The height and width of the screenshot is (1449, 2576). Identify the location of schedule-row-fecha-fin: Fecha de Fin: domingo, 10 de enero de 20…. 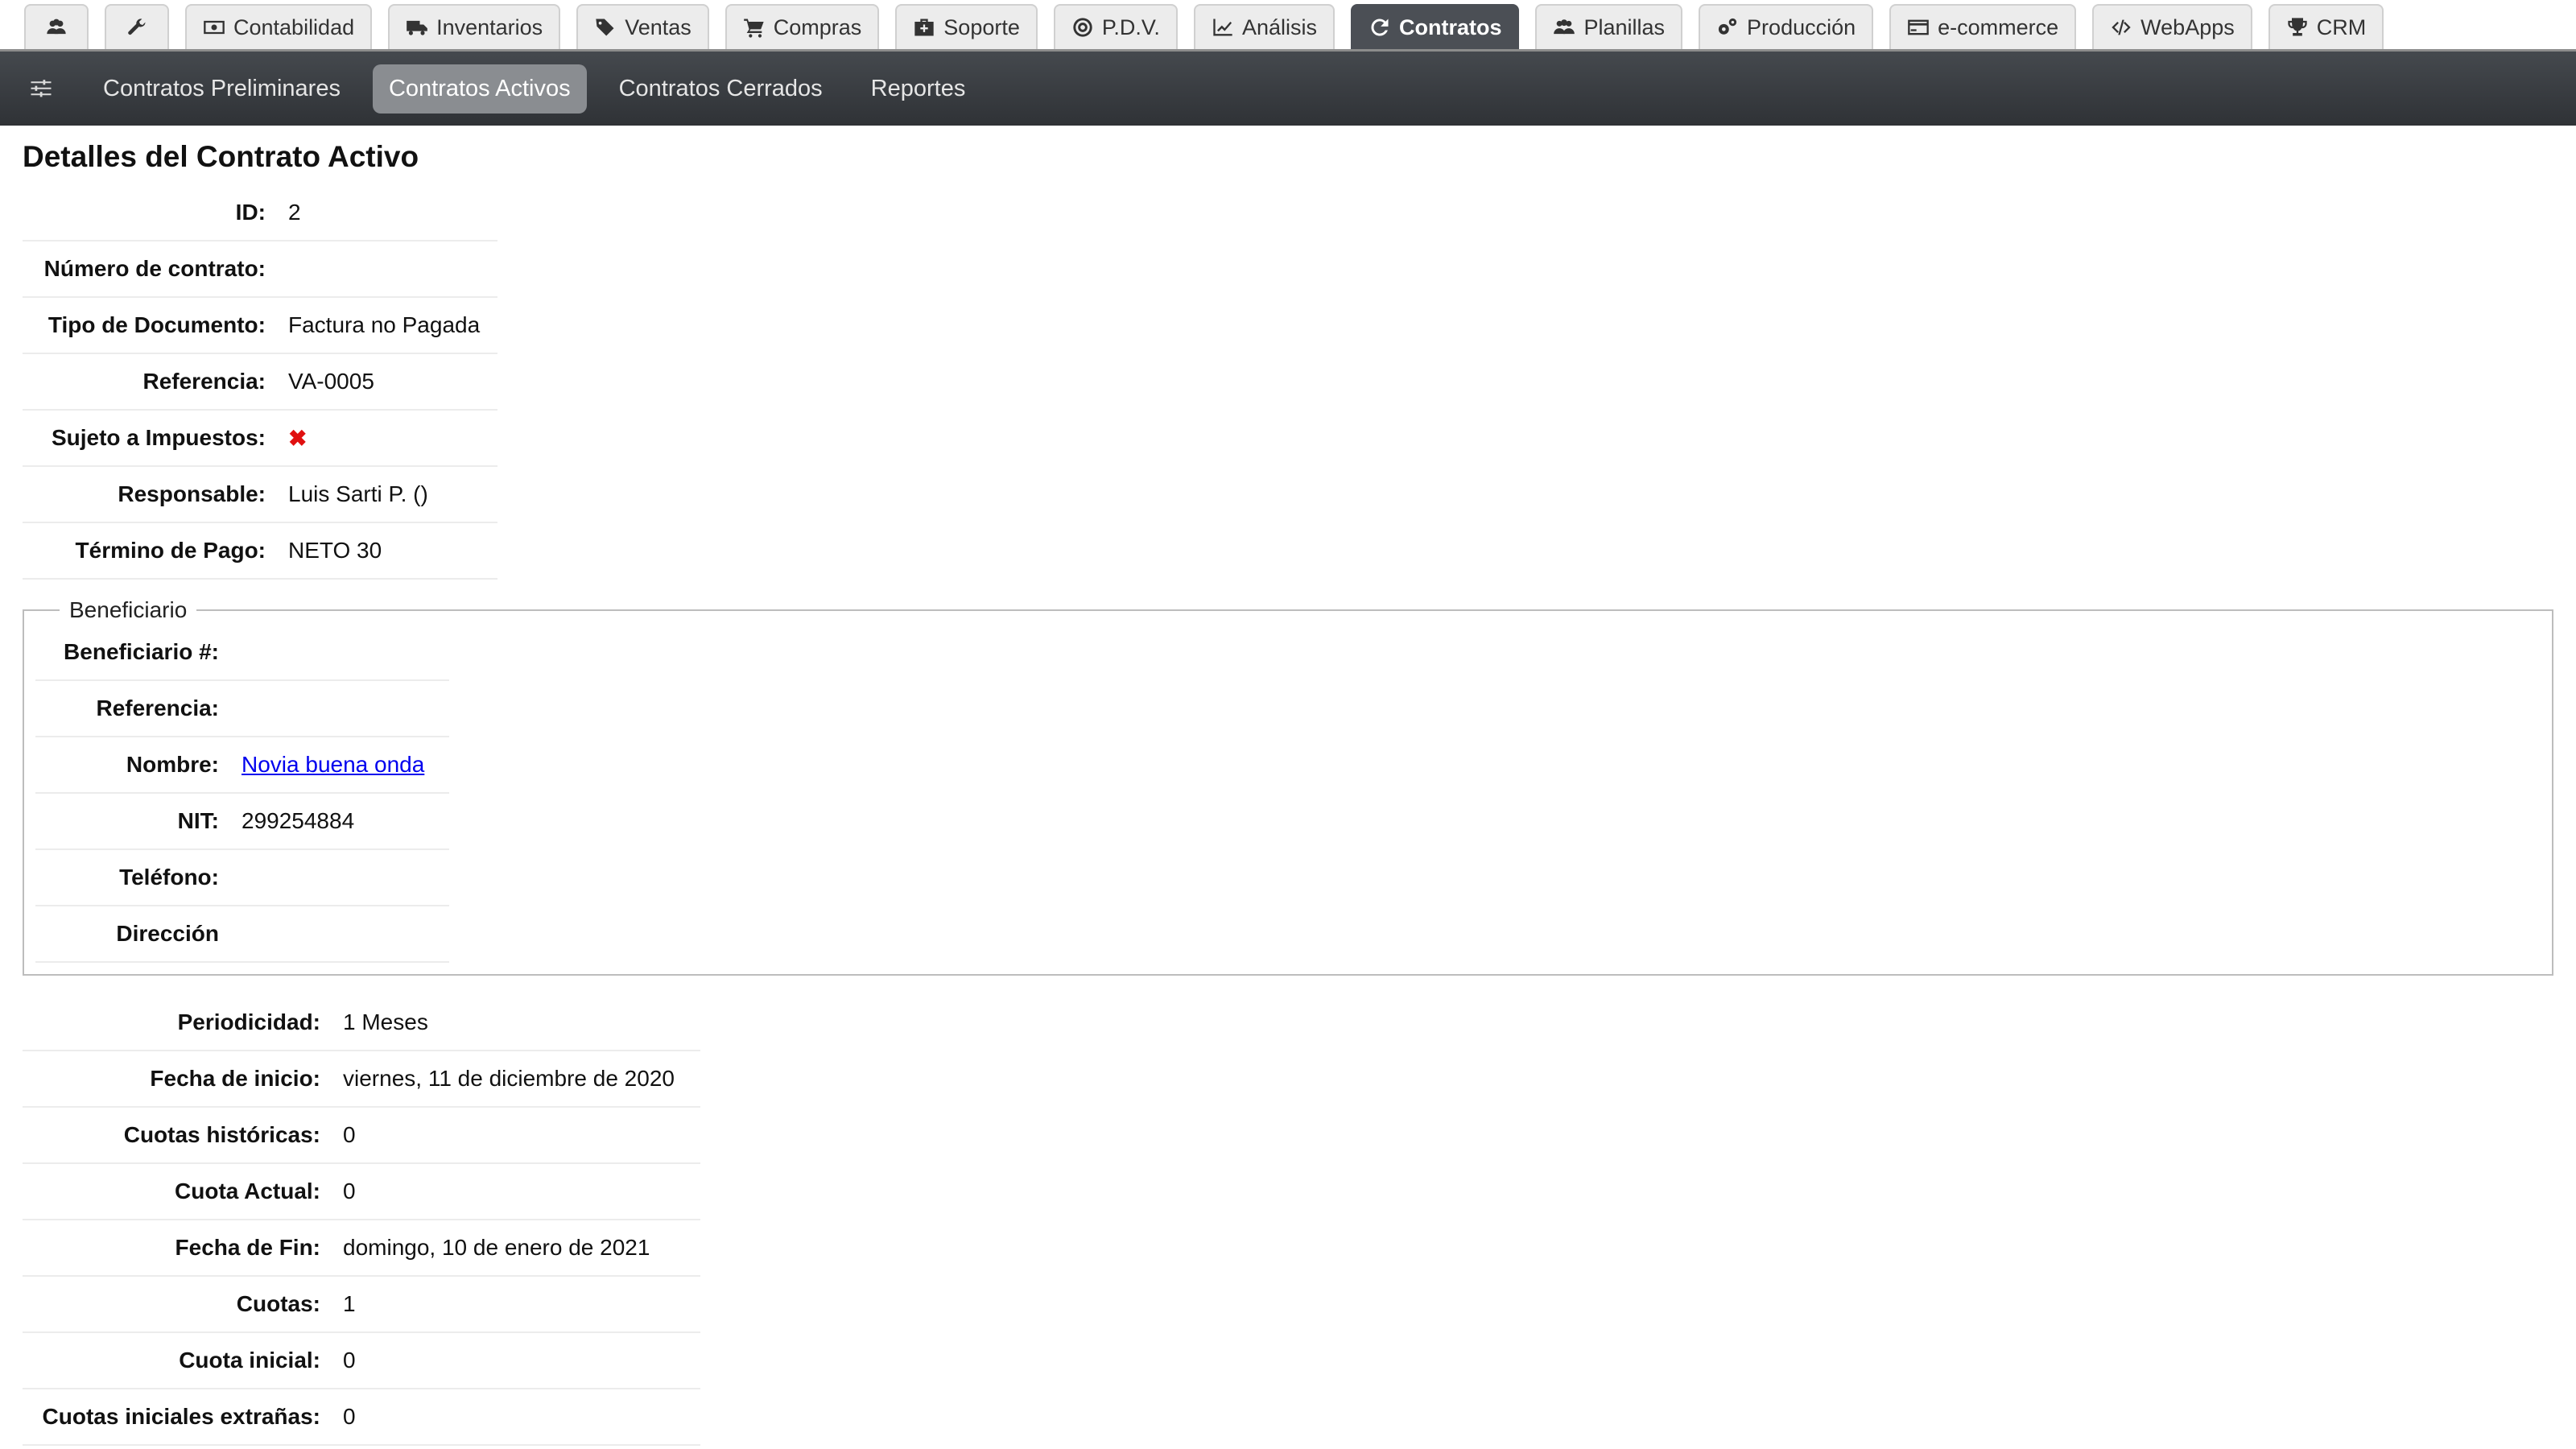
(361, 1248).